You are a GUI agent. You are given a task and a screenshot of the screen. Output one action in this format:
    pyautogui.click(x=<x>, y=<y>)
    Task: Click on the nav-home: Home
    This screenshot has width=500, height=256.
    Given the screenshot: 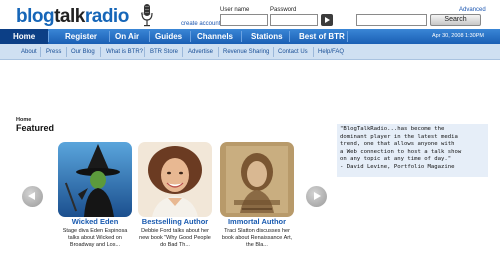 What is the action you would take?
    pyautogui.click(x=24, y=36)
    